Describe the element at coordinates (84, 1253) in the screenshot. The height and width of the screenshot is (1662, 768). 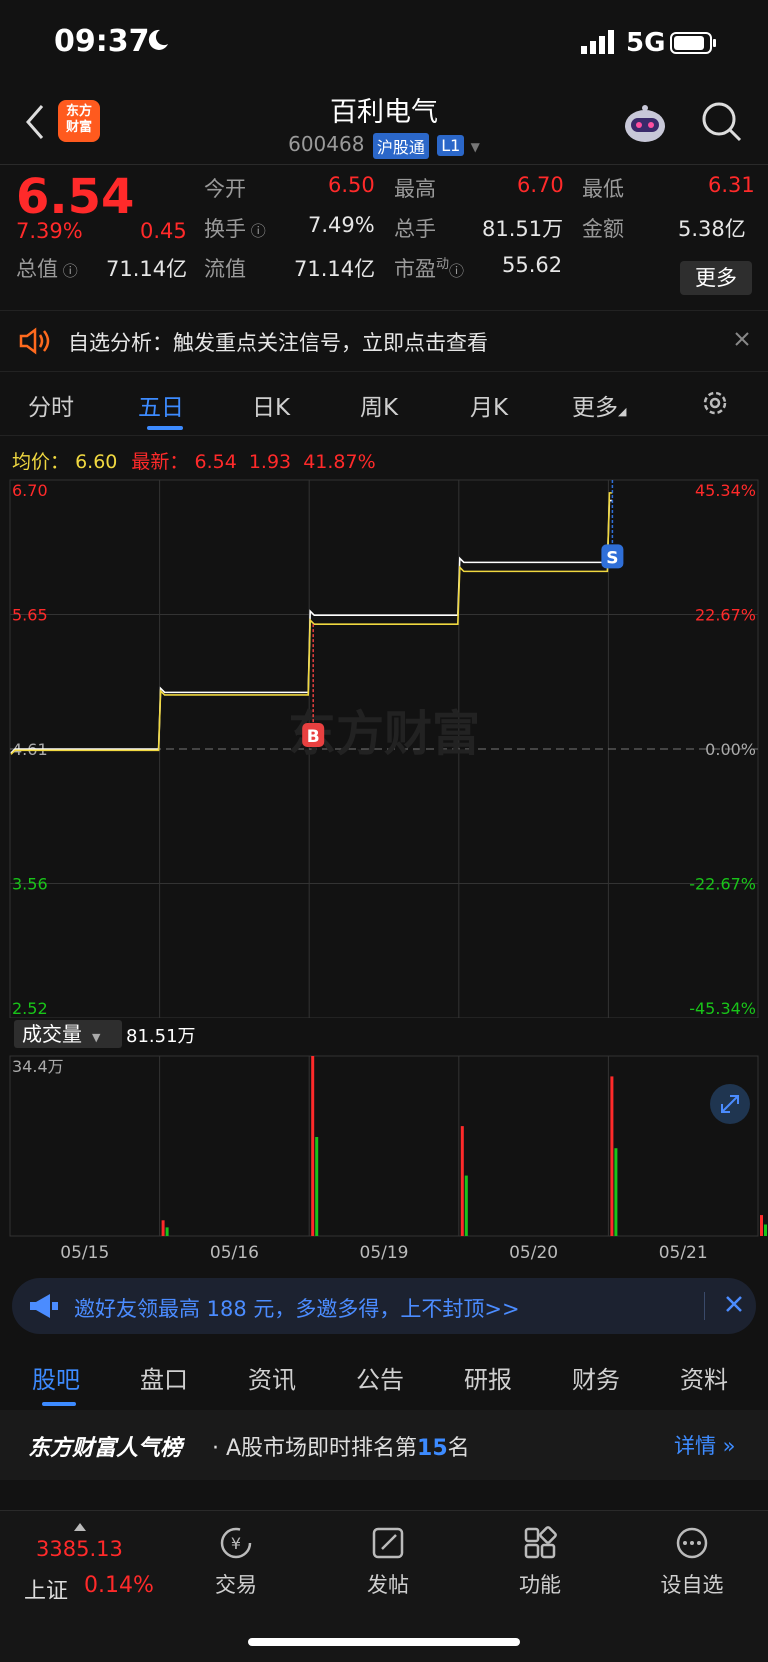
I see `x-tick-label: 05/15` at that location.